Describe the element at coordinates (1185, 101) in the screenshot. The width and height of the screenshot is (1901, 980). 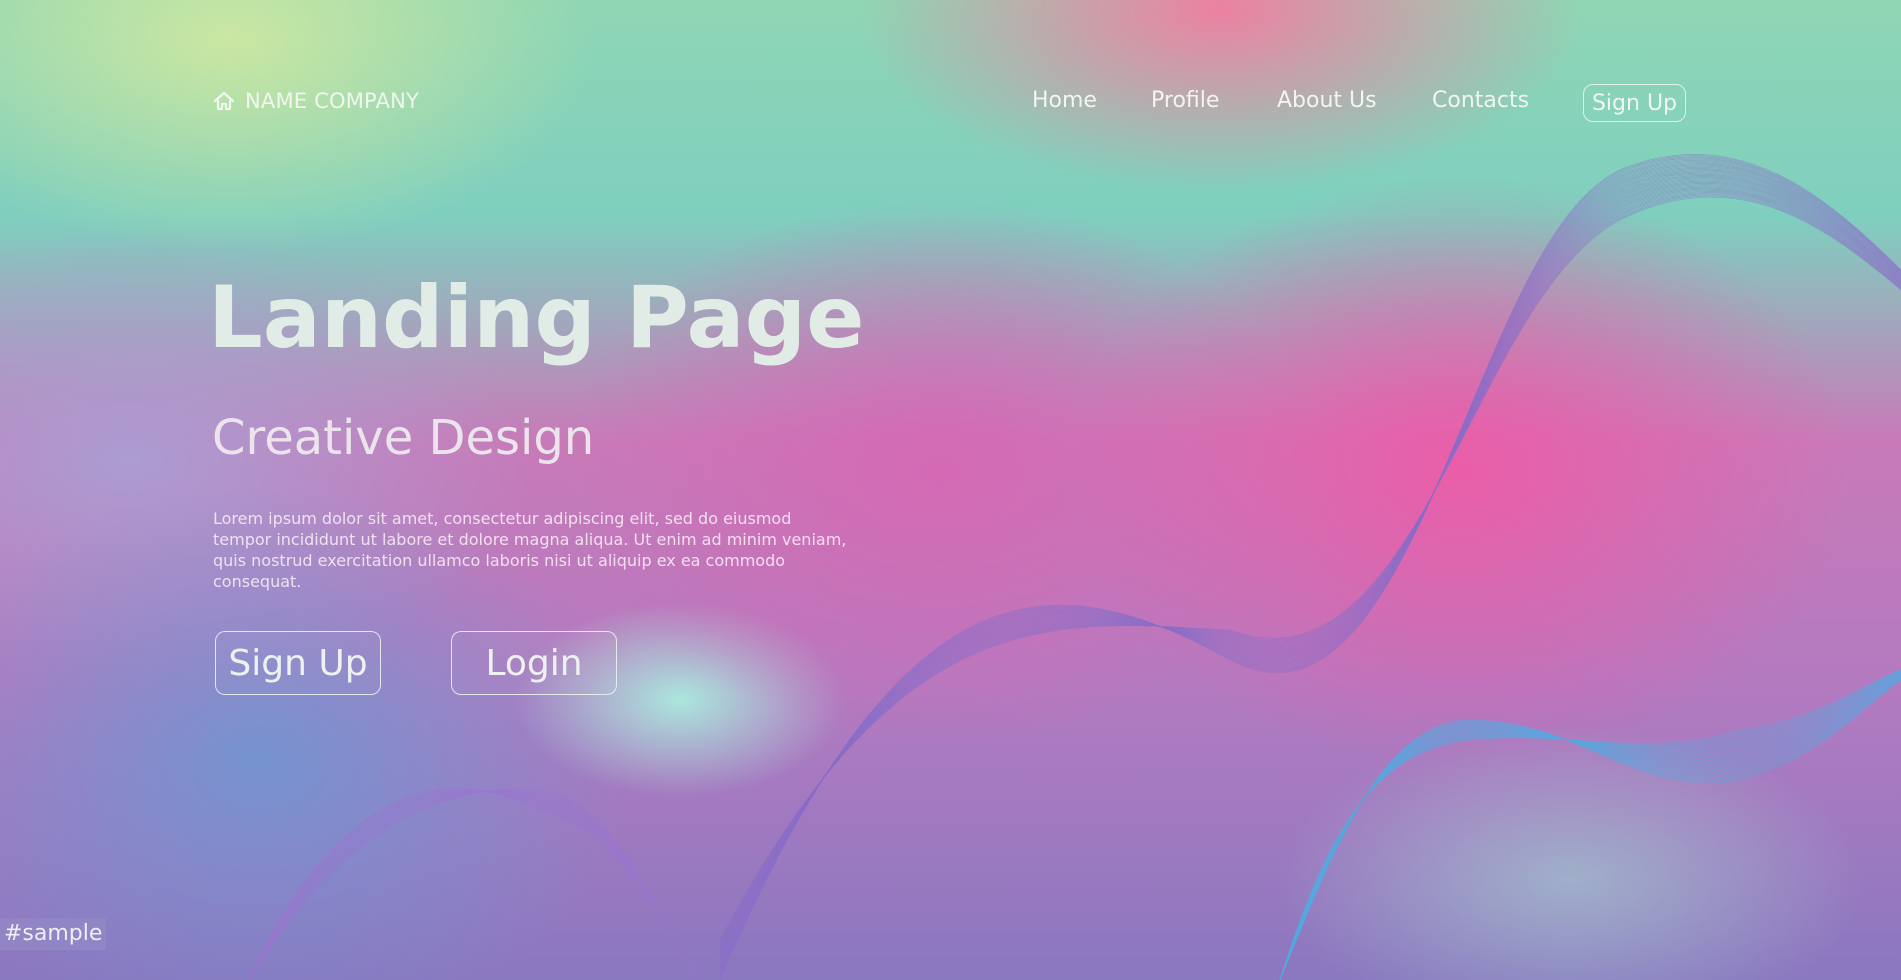
I see `nav-profile: Profile` at that location.